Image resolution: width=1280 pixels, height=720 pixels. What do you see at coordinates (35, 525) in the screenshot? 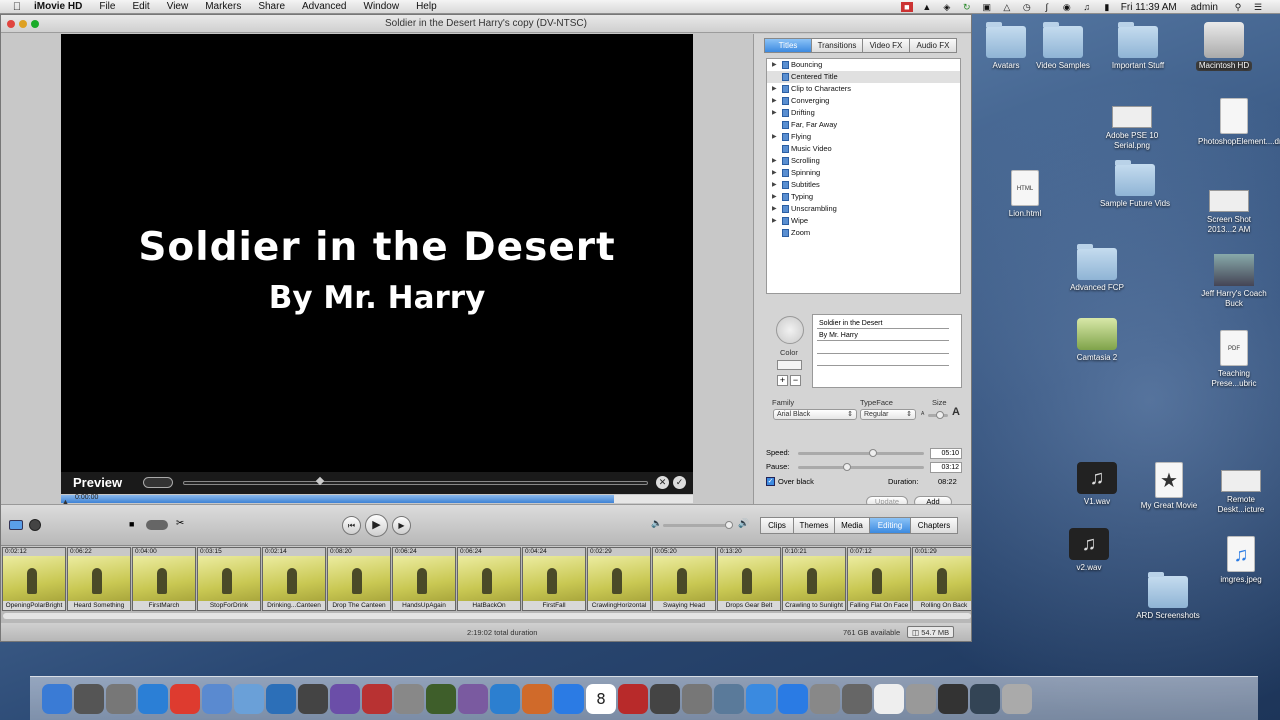
I see `timeline-viewer-icon` at bounding box center [35, 525].